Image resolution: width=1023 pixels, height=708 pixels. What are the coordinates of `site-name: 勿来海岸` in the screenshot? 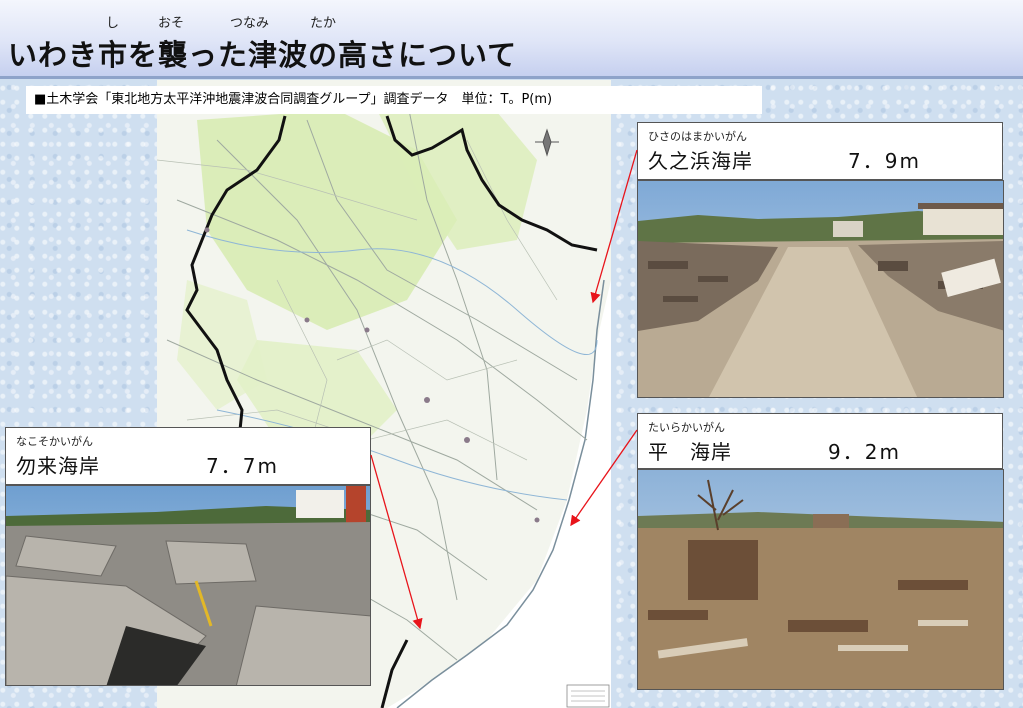 It's located at (58, 466).